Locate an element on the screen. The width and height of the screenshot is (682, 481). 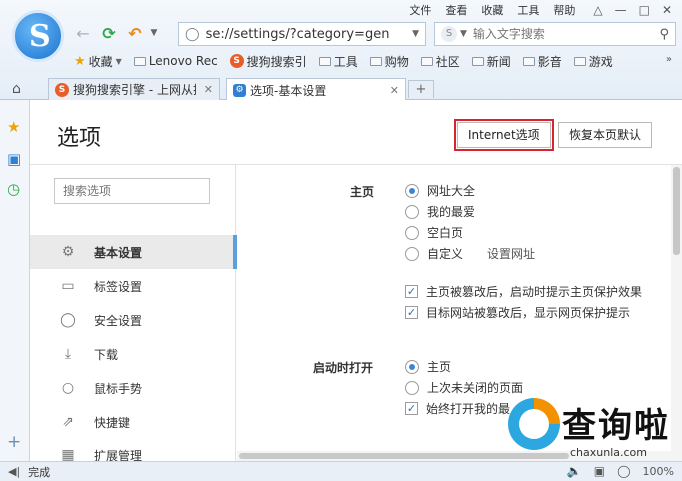
homepage-option-custom: 自定义 设置网址 is located at coordinates (470, 253).